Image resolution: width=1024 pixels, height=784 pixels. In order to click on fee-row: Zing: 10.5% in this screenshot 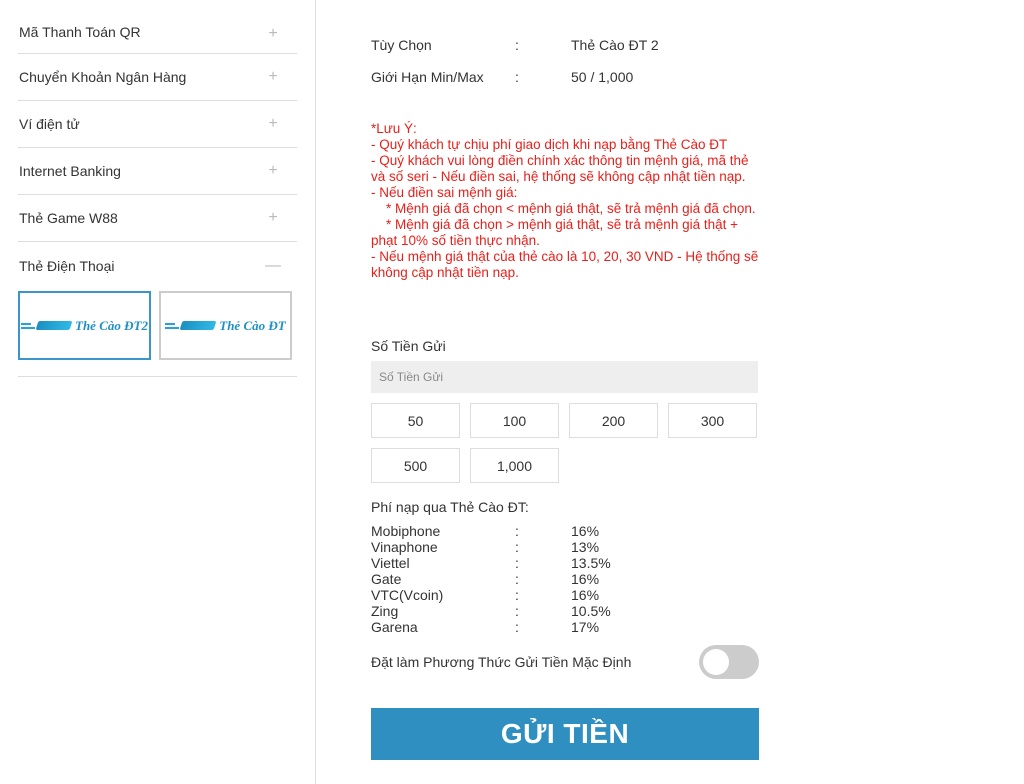, I will do `click(491, 611)`.